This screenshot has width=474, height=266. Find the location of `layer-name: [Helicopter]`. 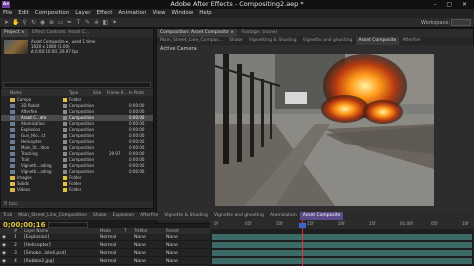

layer-name: [Helicopter] is located at coordinates (37, 245).